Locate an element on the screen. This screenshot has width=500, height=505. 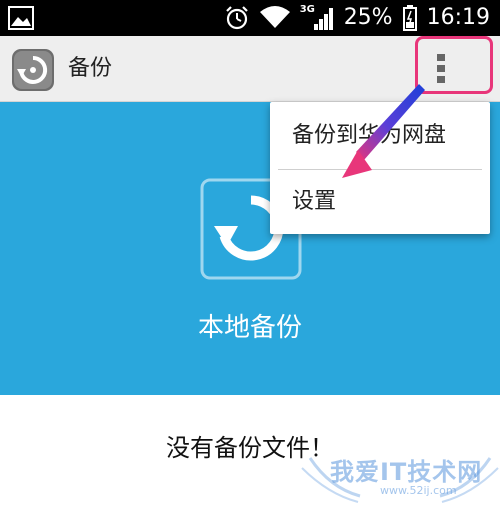
overflow-menu-button is located at coordinates (441, 69).